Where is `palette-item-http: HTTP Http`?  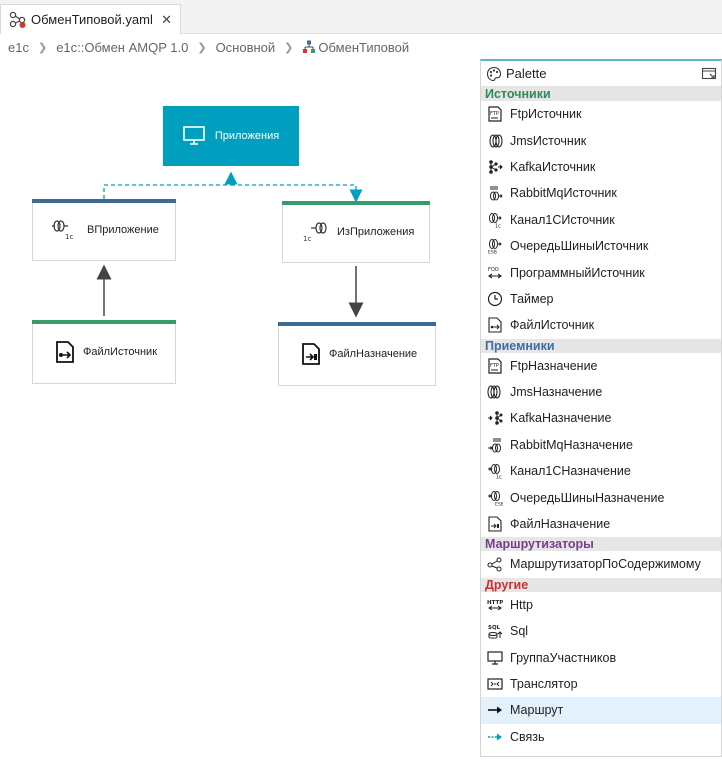
palette-item-http: HTTP Http is located at coordinates (601, 605).